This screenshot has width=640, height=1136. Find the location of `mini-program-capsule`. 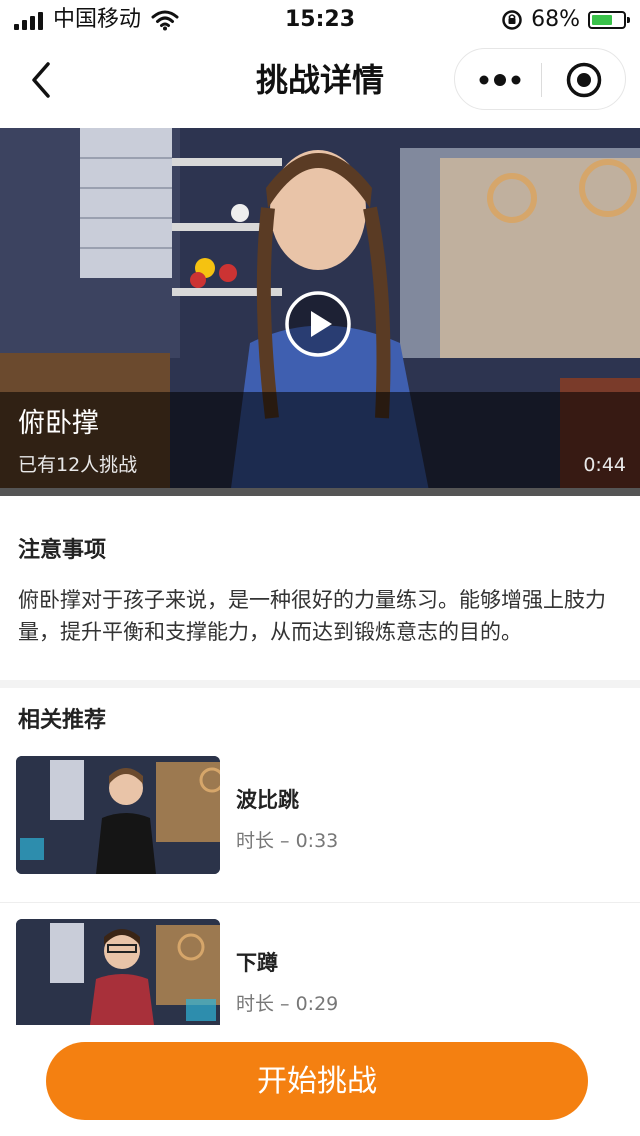

mini-program-capsule is located at coordinates (540, 79).